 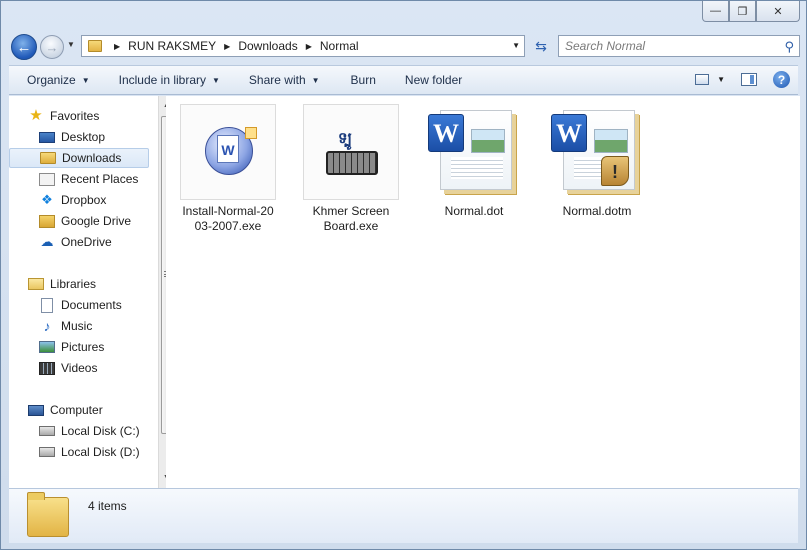 I want to click on nav-item-label: Local Disk (D:), so click(x=100, y=452).